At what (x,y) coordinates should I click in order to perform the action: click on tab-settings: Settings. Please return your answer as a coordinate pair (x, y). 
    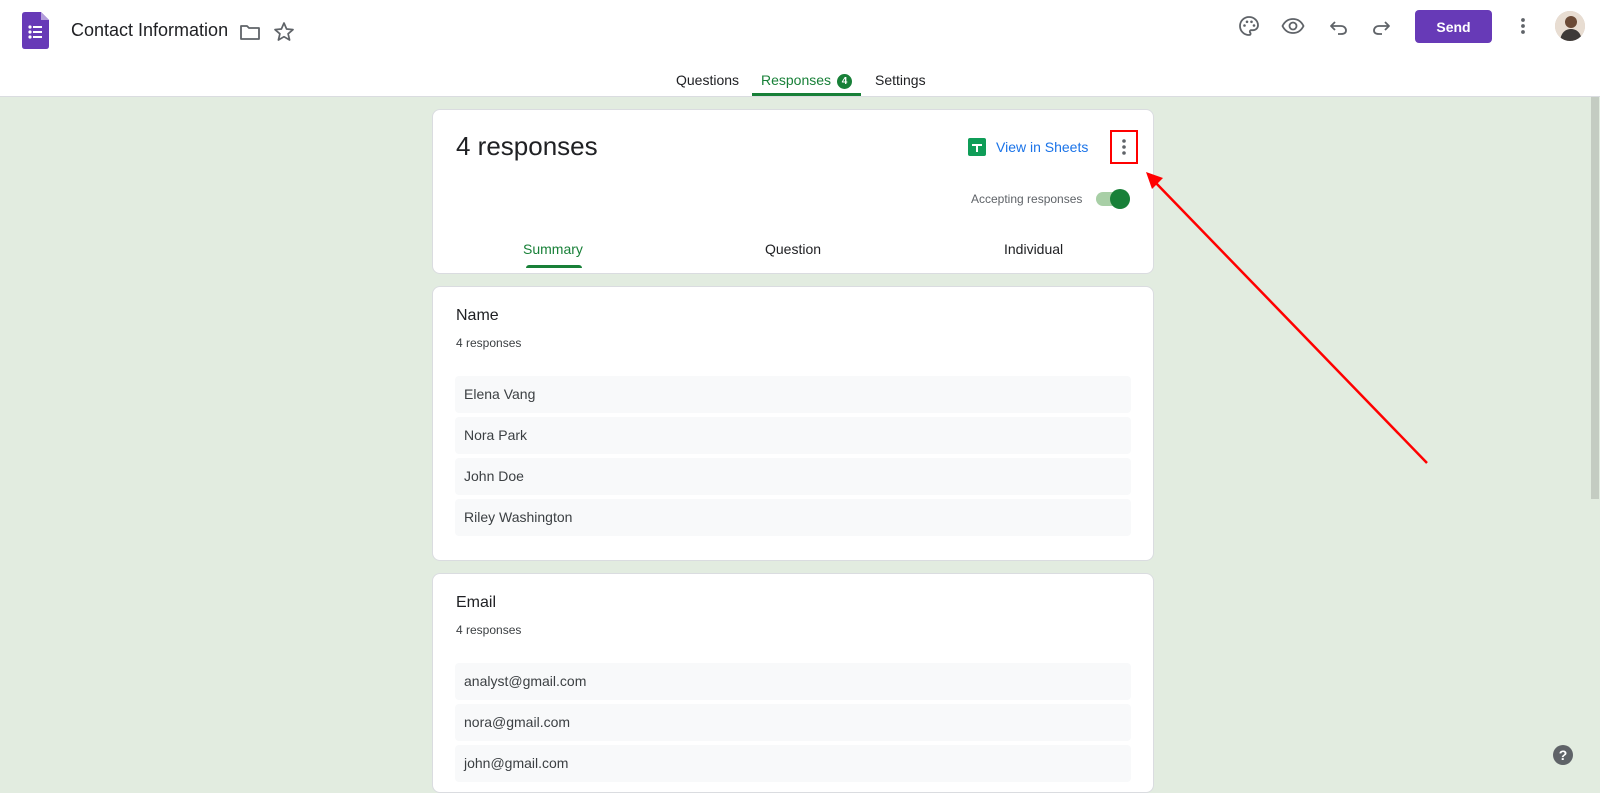
    Looking at the image, I should click on (900, 80).